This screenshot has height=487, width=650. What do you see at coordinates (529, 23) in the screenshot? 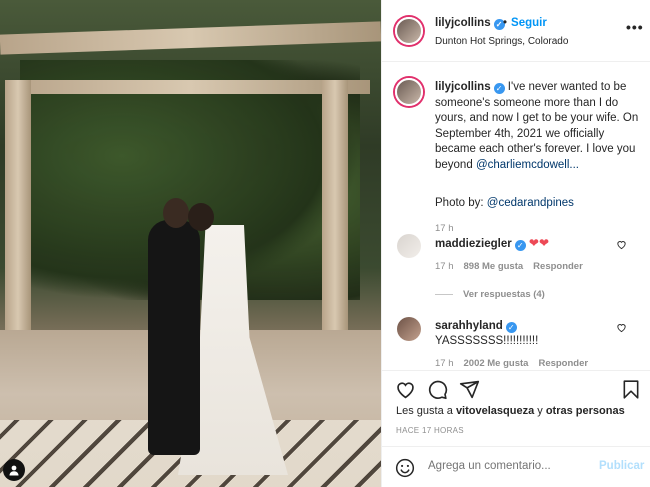
I see `follow-label: Seguir` at bounding box center [529, 23].